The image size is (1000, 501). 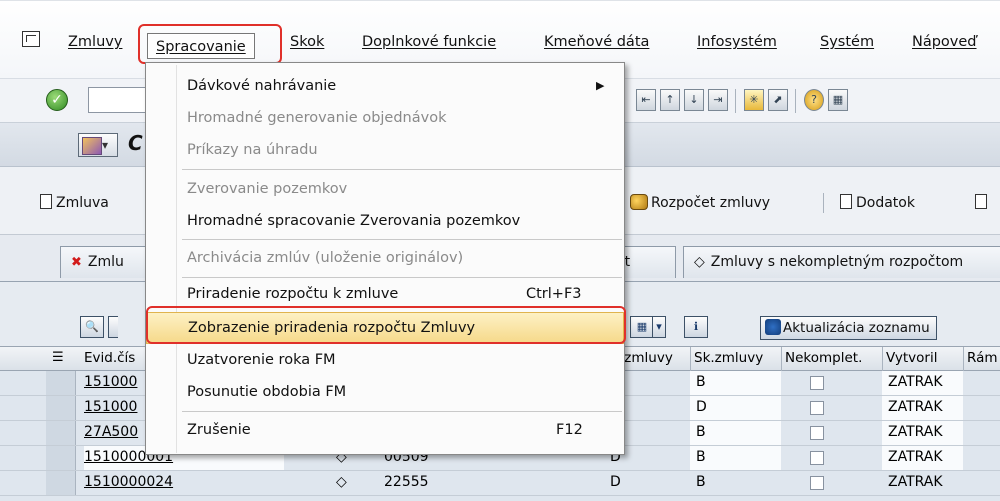 What do you see at coordinates (659, 327) in the screenshot?
I see `layout-dropdown-icon: ▾` at bounding box center [659, 327].